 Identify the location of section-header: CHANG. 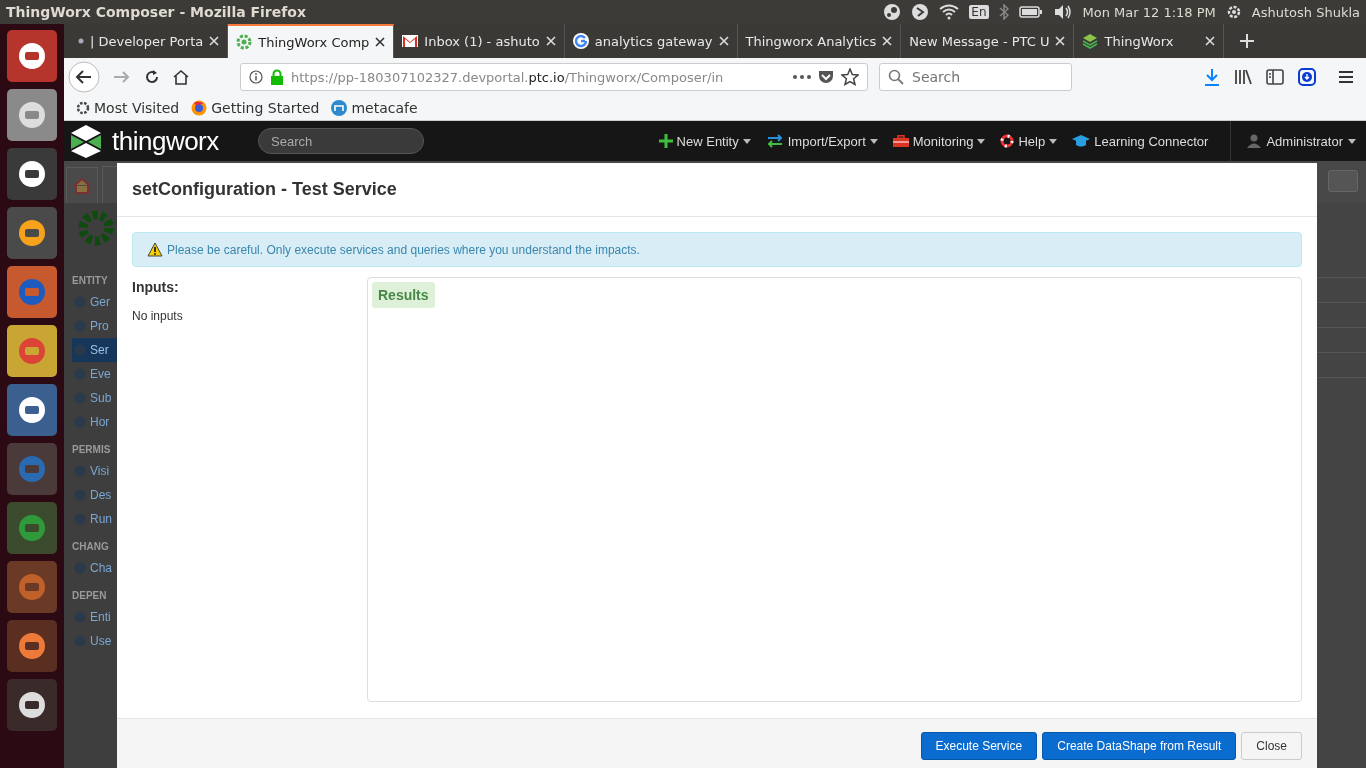
(91, 546).